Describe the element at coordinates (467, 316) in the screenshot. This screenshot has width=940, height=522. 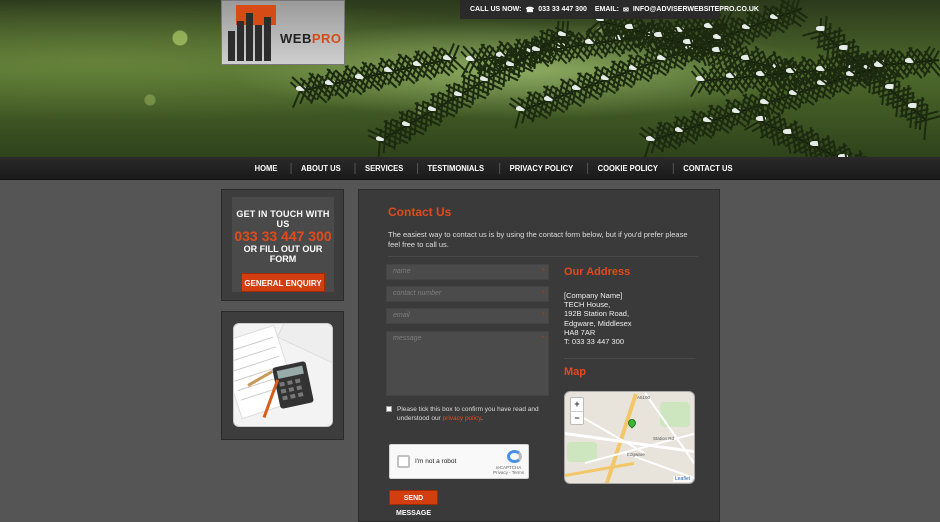
I see `email-field: email *` at that location.